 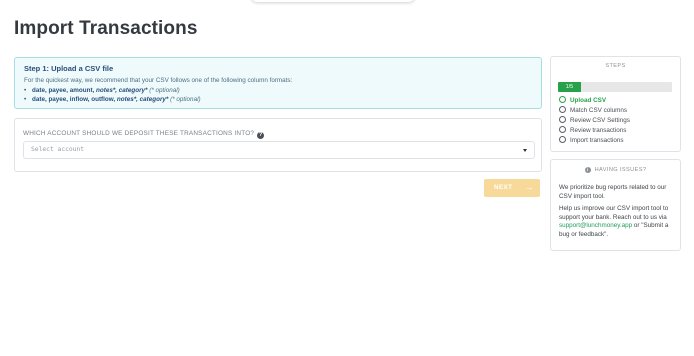 What do you see at coordinates (569, 87) in the screenshot?
I see `steps-progress-fill: 1/5` at bounding box center [569, 87].